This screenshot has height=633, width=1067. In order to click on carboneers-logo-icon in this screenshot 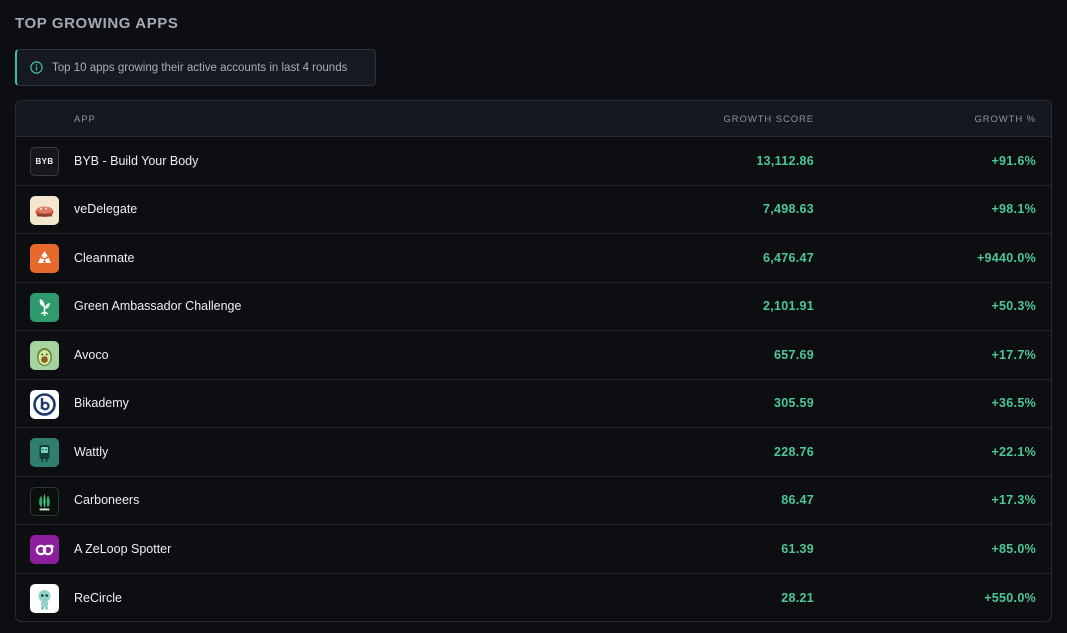, I will do `click(44, 501)`.